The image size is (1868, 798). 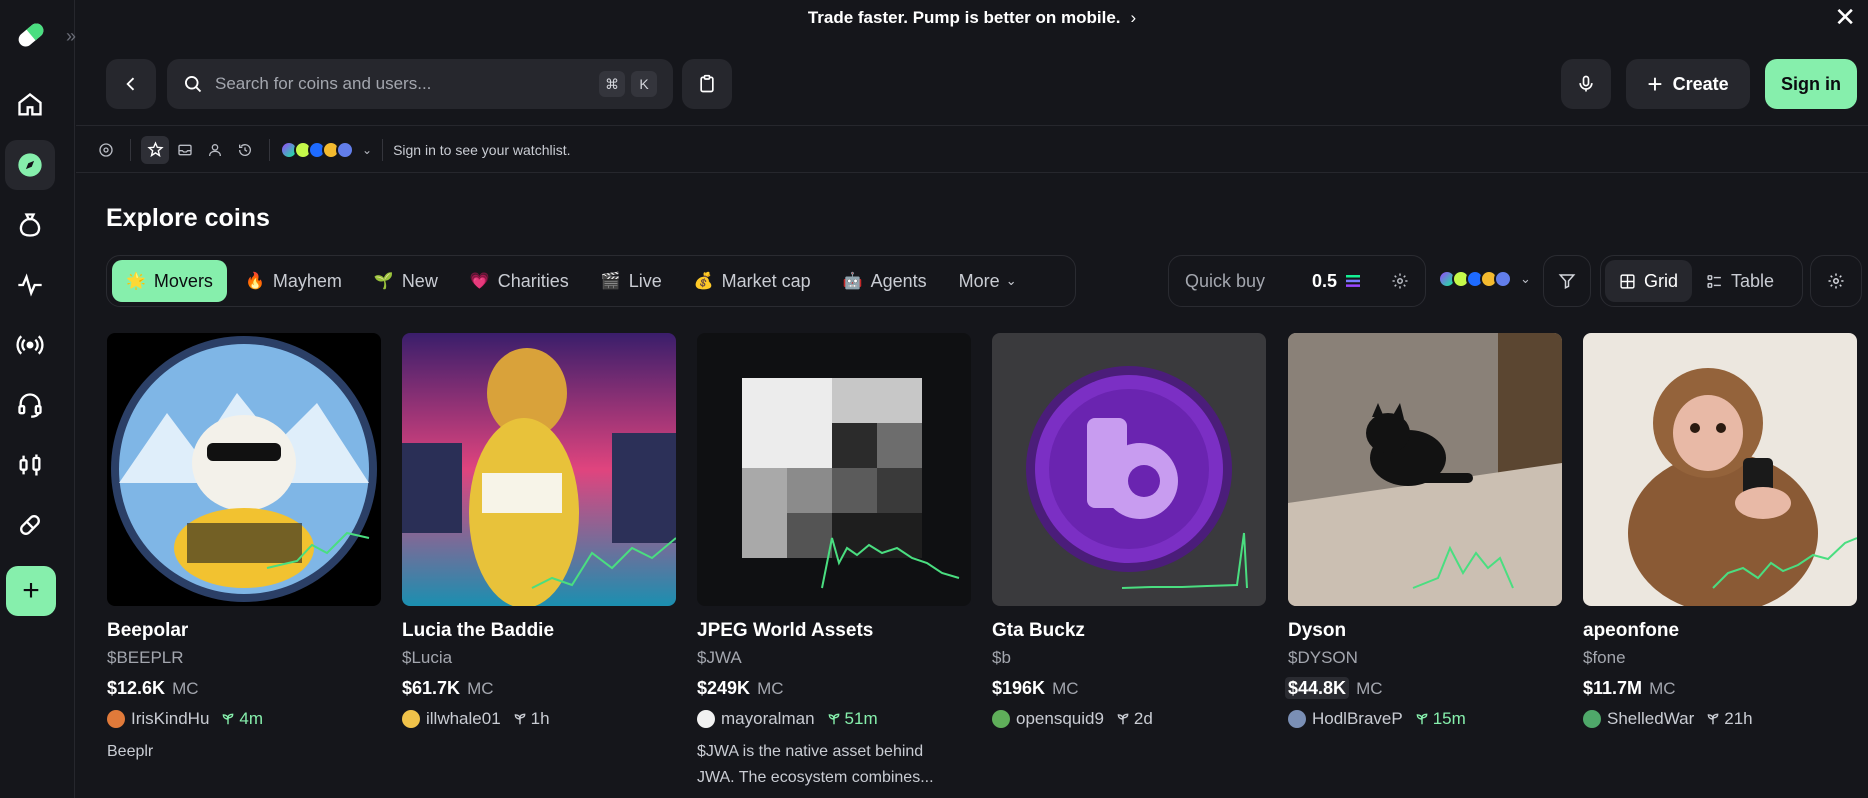 What do you see at coordinates (145, 657) in the screenshot?
I see `coin-ticker: $BEEPLR` at bounding box center [145, 657].